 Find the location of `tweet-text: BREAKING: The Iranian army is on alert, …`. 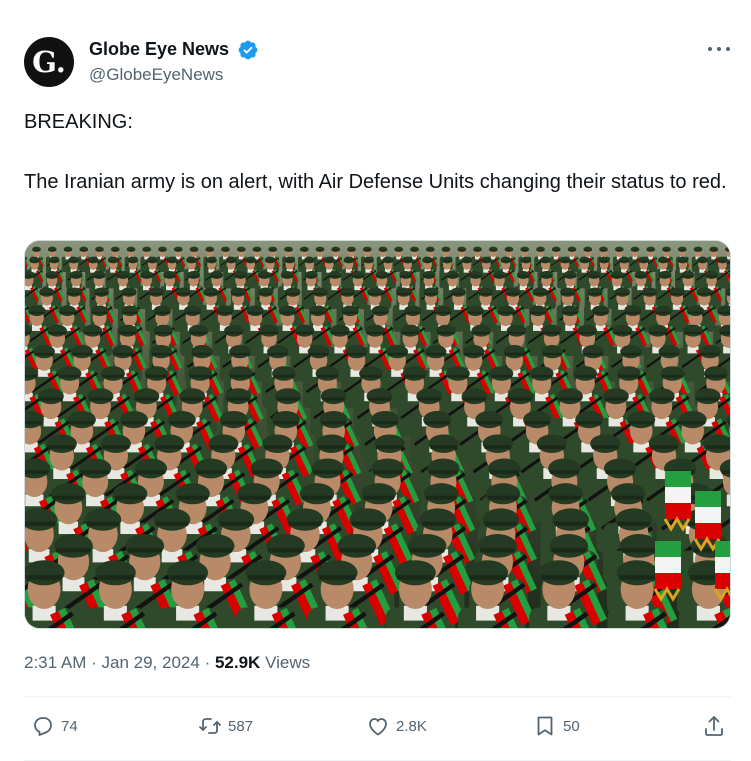

tweet-text: BREAKING: The Iranian army is on alert, … is located at coordinates (376, 152).